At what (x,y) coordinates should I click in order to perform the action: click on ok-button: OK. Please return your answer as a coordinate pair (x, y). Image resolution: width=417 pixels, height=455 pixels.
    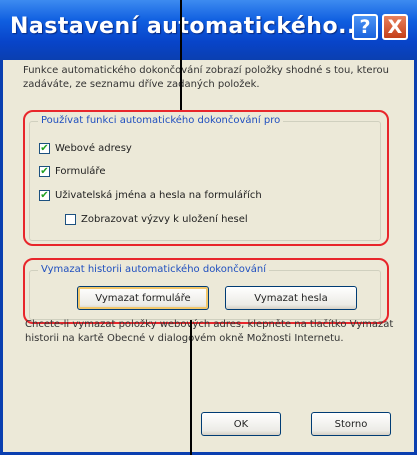
    Looking at the image, I should click on (241, 424).